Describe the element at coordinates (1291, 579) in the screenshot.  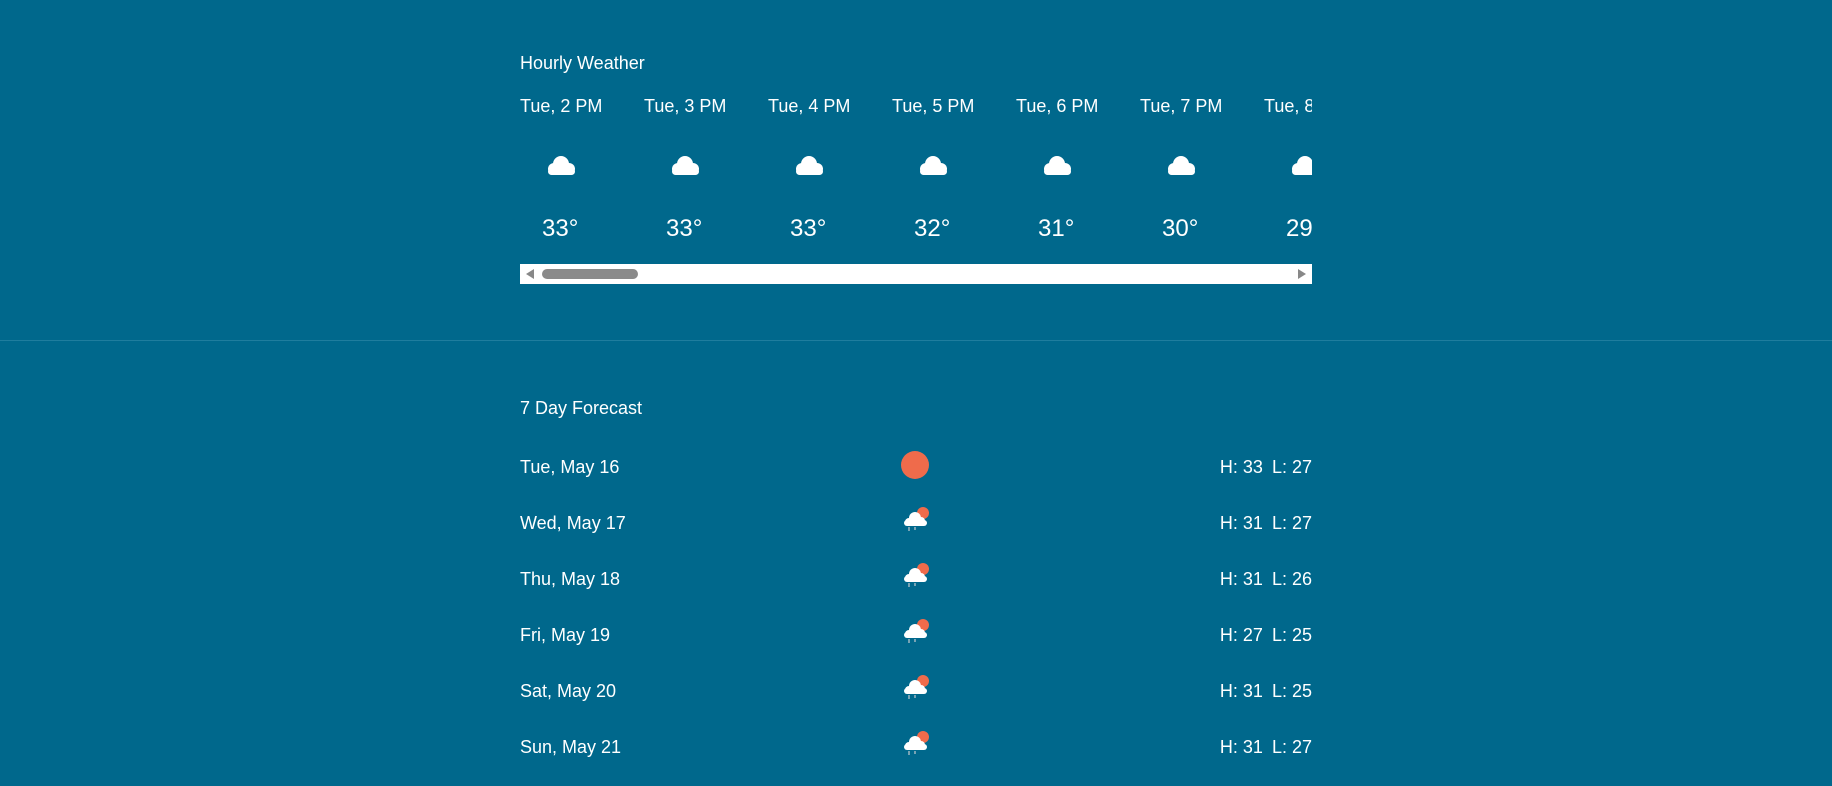
I see `forecast-low: L: 26` at that location.